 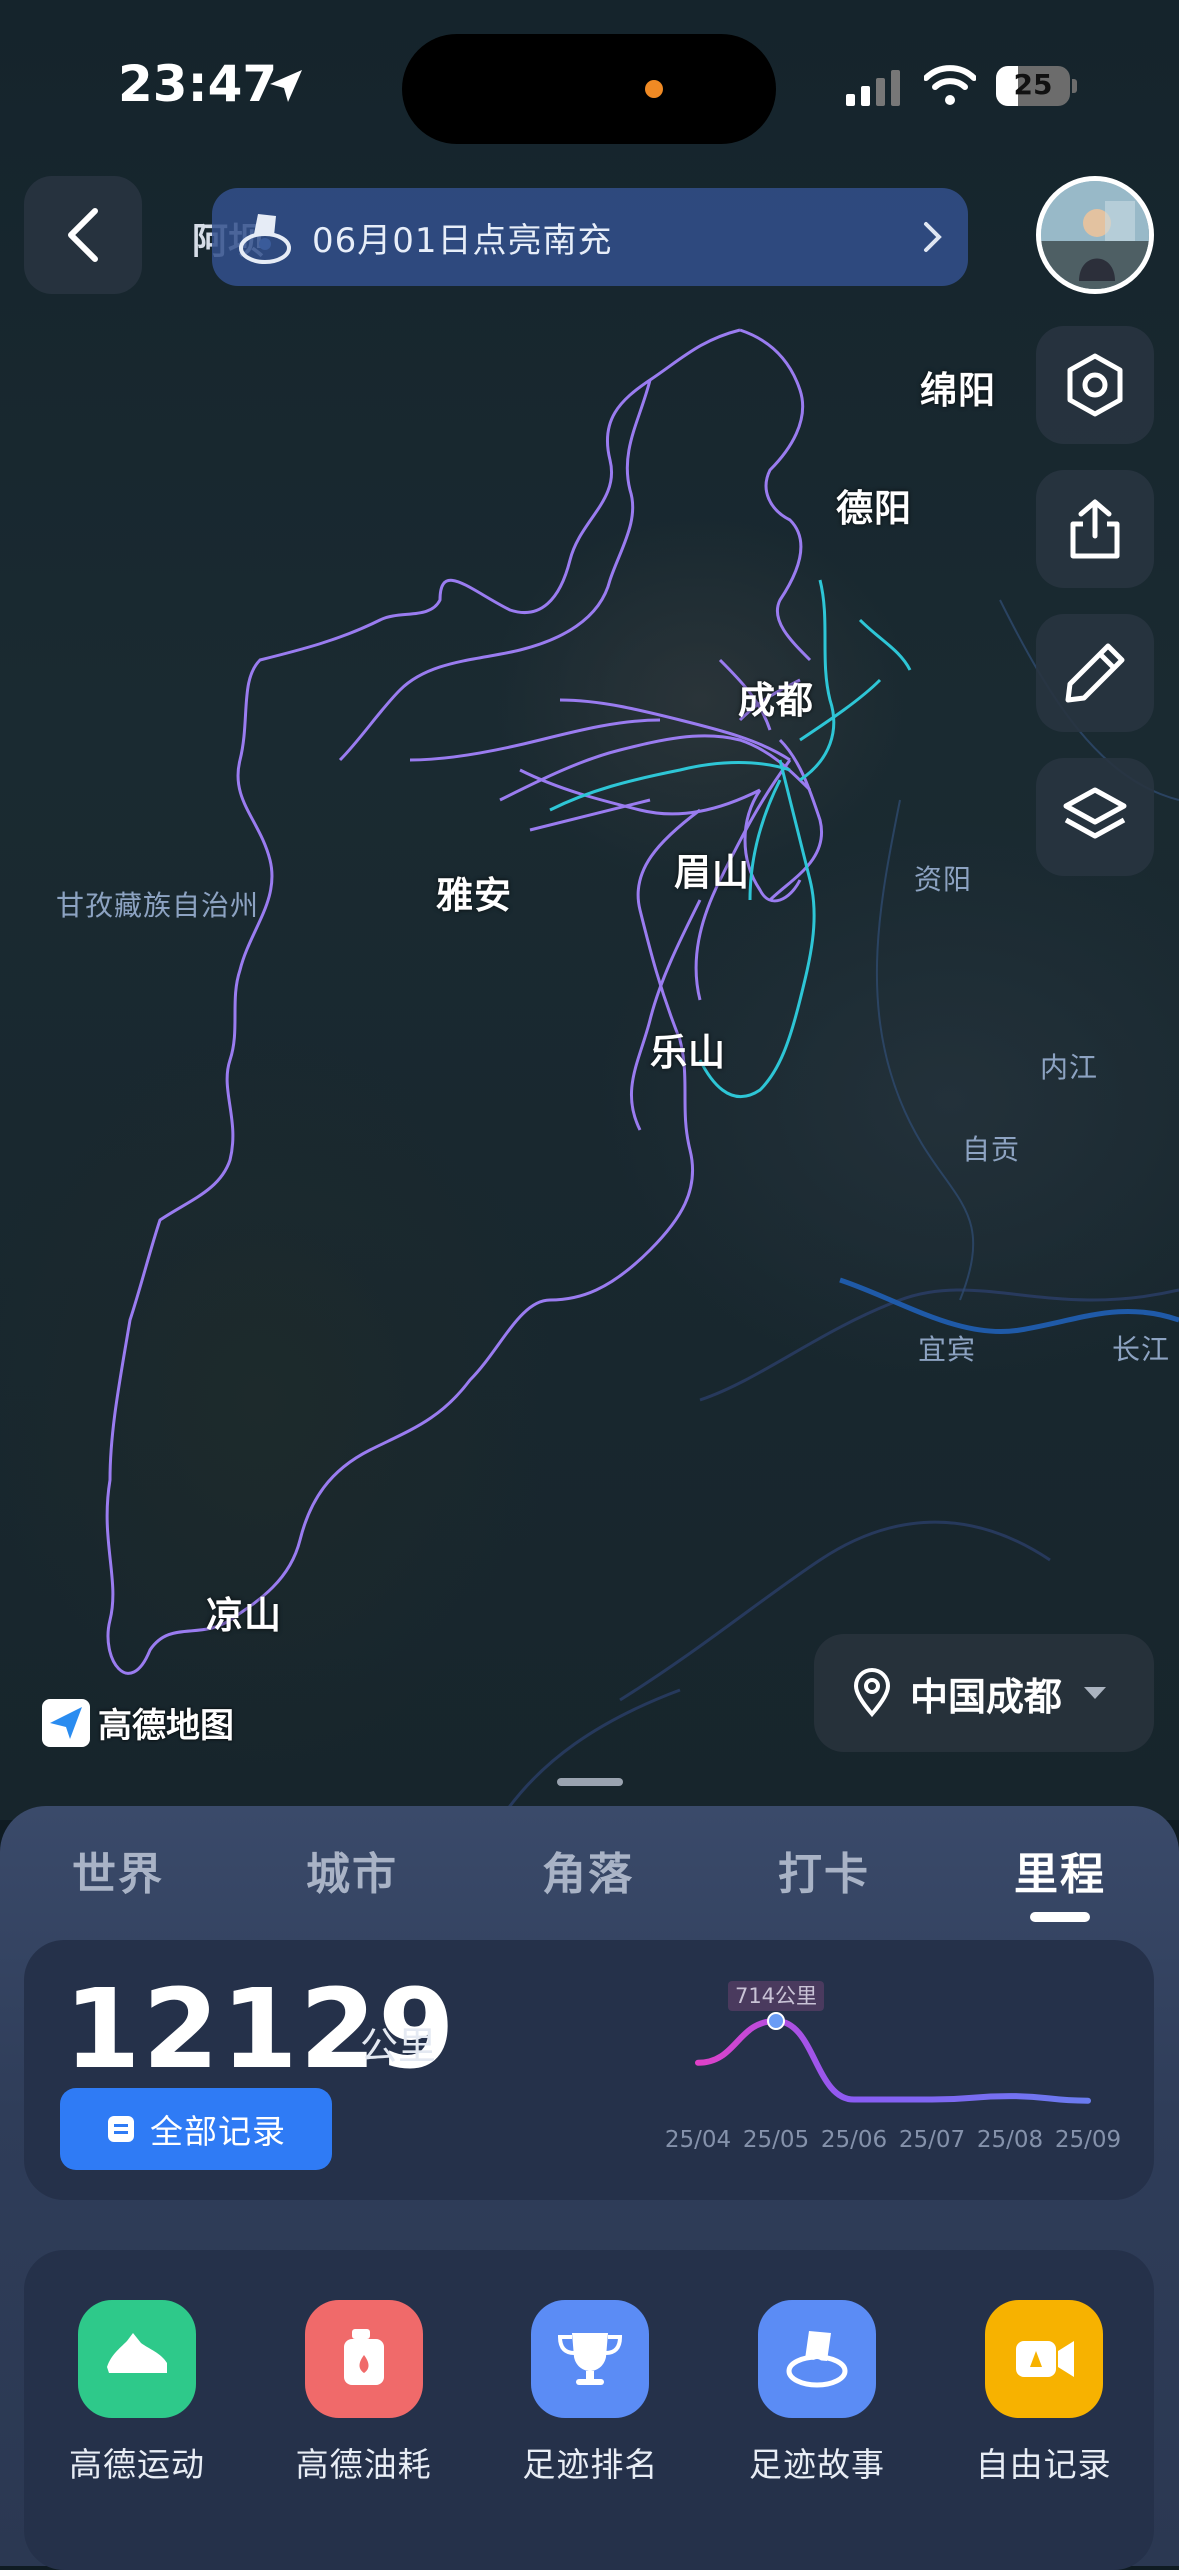 I want to click on pencil-icon, so click(x=1095, y=673).